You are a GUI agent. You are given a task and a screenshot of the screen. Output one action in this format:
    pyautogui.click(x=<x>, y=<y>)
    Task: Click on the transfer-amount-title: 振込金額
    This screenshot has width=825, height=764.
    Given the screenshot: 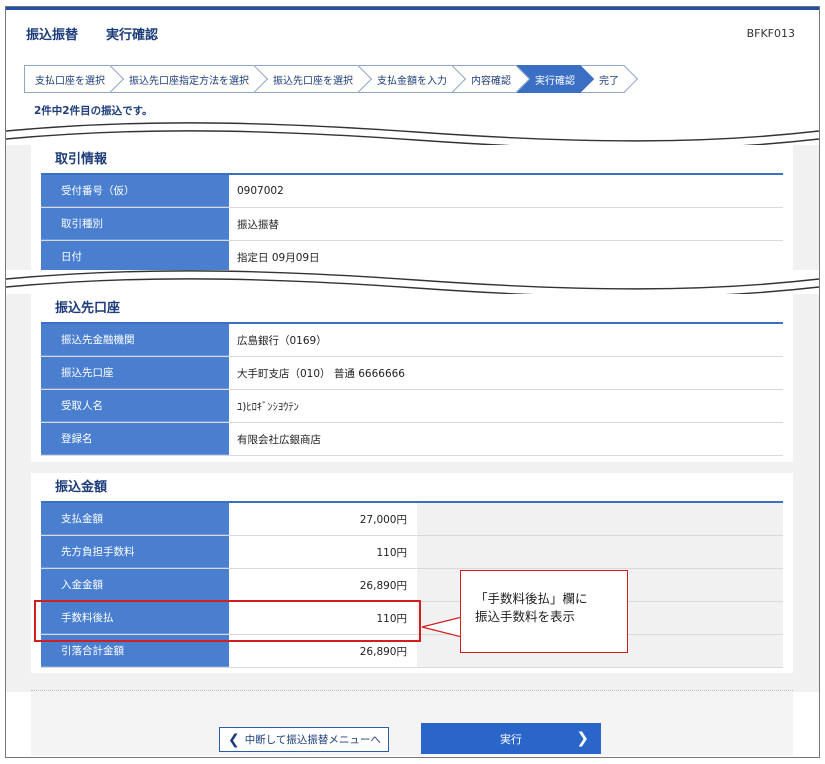 What is the action you would take?
    pyautogui.click(x=412, y=488)
    